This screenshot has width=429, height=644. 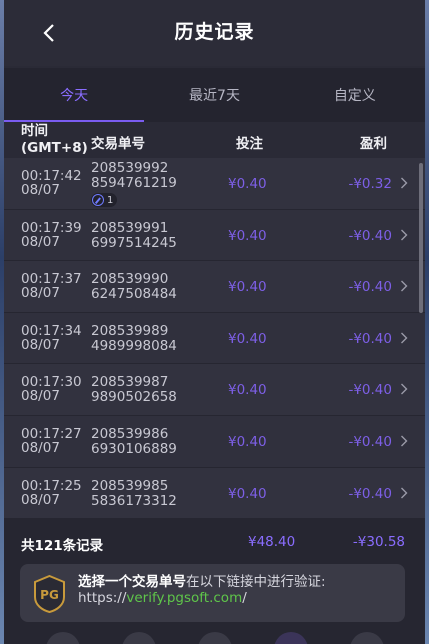 What do you see at coordinates (51, 440) in the screenshot?
I see `row-time: 00:17:27 08/07` at bounding box center [51, 440].